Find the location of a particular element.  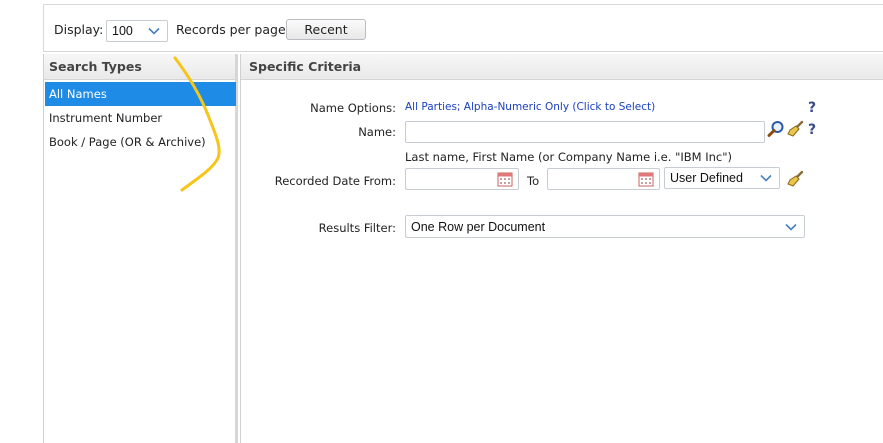

annotation-bracket-stroke is located at coordinates (197, 124).